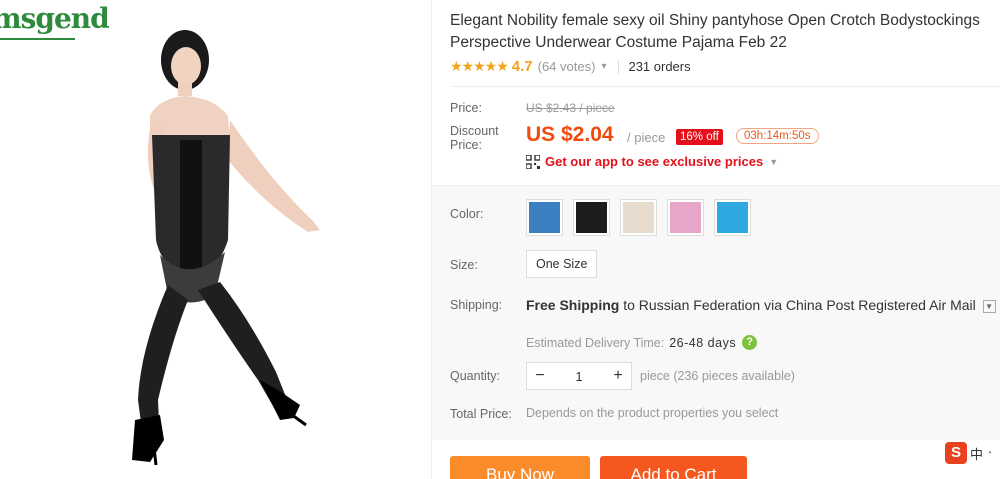  What do you see at coordinates (570, 134) in the screenshot?
I see `discount-price: US $2.04` at bounding box center [570, 134].